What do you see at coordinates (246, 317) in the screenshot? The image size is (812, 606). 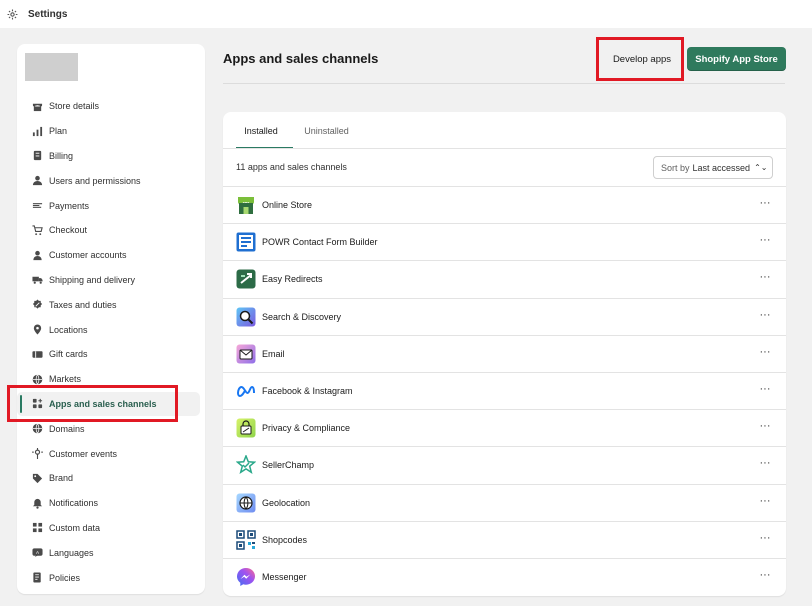 I see `search-discovery-icon` at bounding box center [246, 317].